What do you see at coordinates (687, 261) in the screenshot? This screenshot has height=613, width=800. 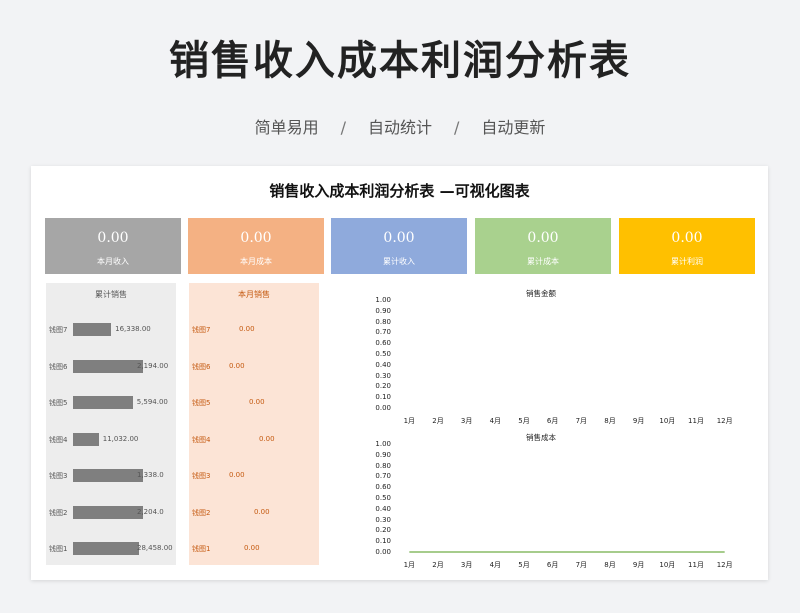 I see `card-label: 累计利润` at bounding box center [687, 261].